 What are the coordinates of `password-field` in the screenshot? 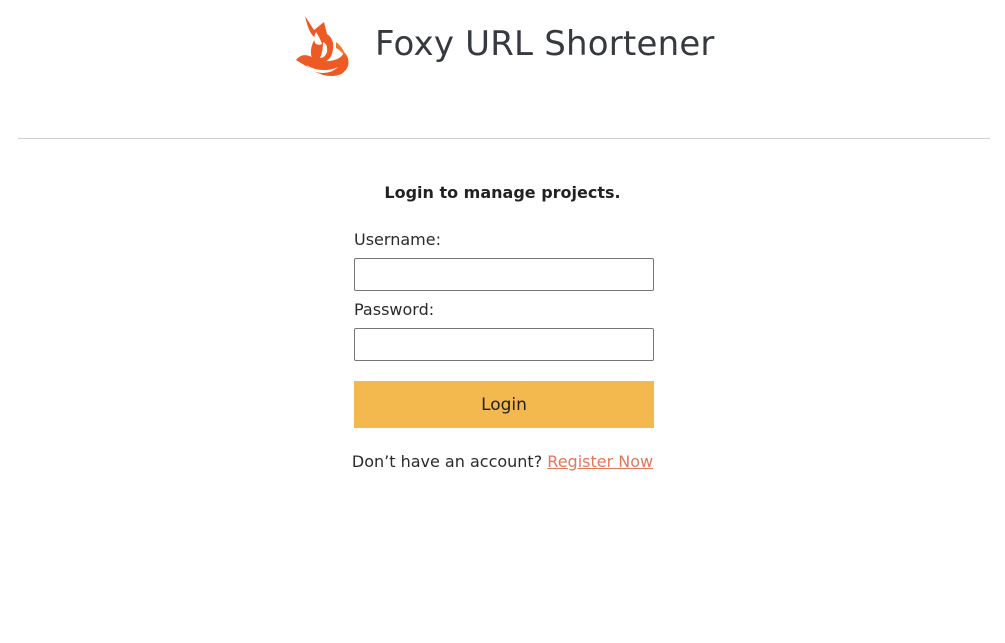 It's located at (504, 344).